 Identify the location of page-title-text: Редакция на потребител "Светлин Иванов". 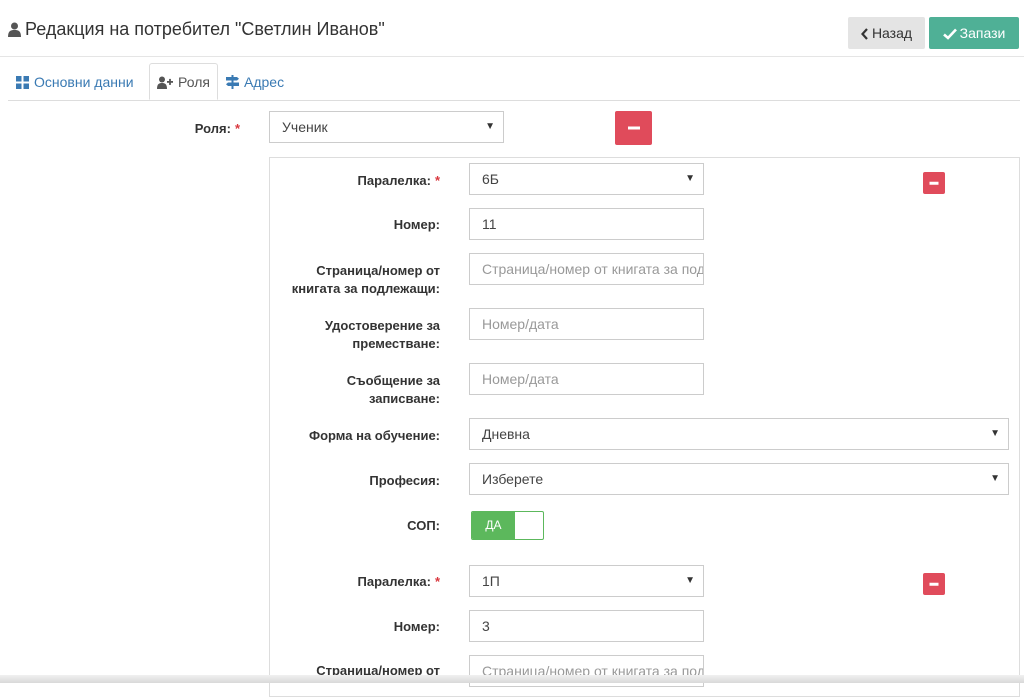
(205, 29).